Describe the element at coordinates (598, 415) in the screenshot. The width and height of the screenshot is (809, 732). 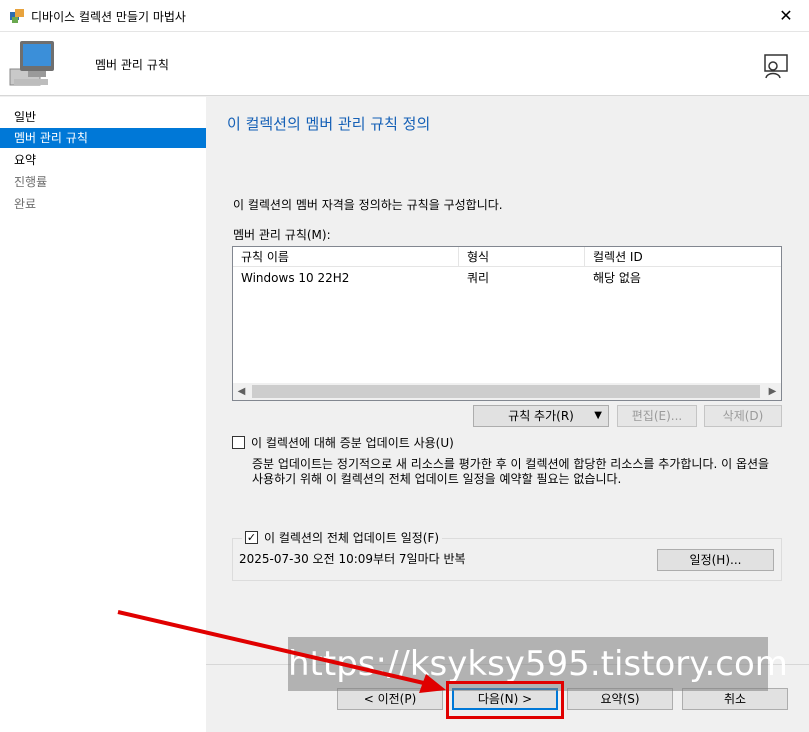
I see `dropdown-caret-icon: ▼` at that location.